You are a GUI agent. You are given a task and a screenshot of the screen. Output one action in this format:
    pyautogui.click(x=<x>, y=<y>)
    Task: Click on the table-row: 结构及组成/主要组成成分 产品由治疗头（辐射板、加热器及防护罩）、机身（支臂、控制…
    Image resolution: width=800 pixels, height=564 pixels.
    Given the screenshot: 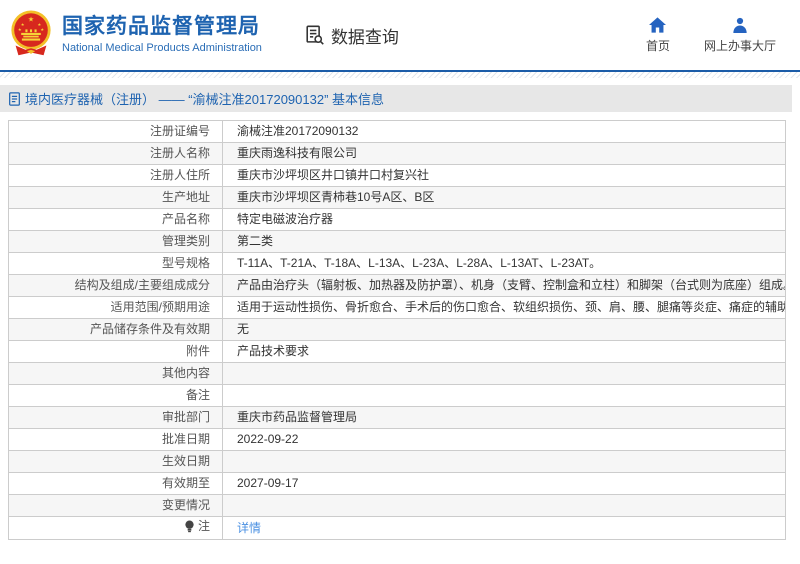 What is the action you would take?
    pyautogui.click(x=397, y=285)
    